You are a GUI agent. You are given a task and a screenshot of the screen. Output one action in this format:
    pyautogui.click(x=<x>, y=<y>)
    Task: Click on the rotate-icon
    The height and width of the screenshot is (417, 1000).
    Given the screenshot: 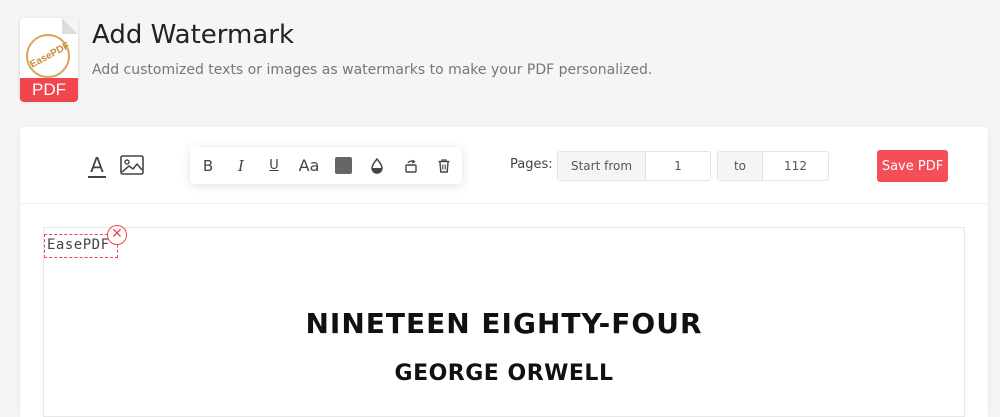 What is the action you would take?
    pyautogui.click(x=411, y=166)
    